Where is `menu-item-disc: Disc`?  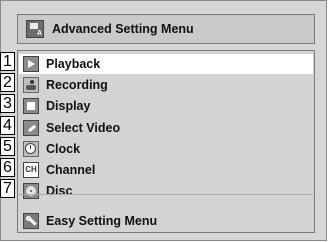
menu-item-disc: Disc is located at coordinates (166, 191).